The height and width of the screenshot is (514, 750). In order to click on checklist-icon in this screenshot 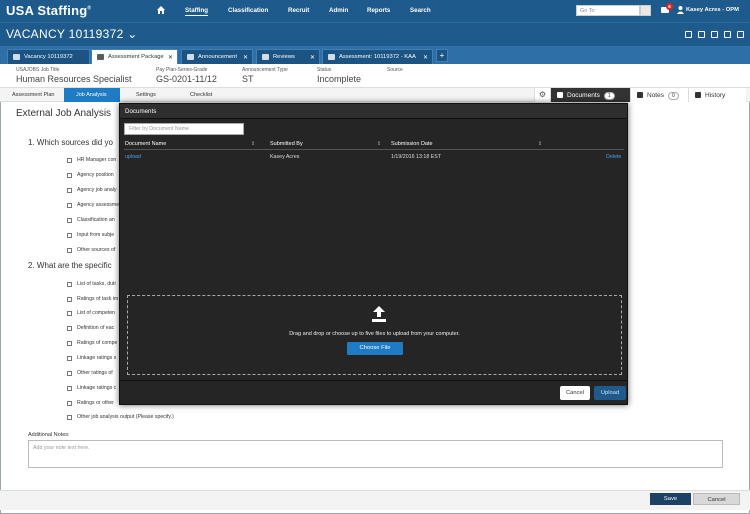, I will do `click(688, 34)`.